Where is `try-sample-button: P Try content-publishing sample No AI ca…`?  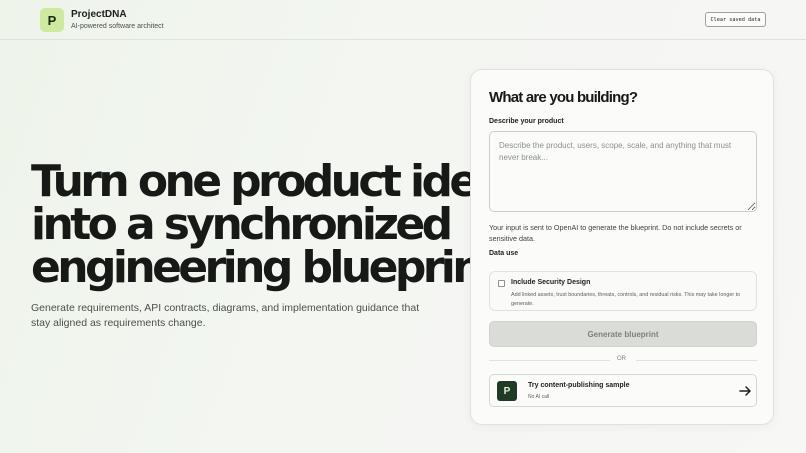
try-sample-button: P Try content-publishing sample No AI ca… is located at coordinates (623, 390).